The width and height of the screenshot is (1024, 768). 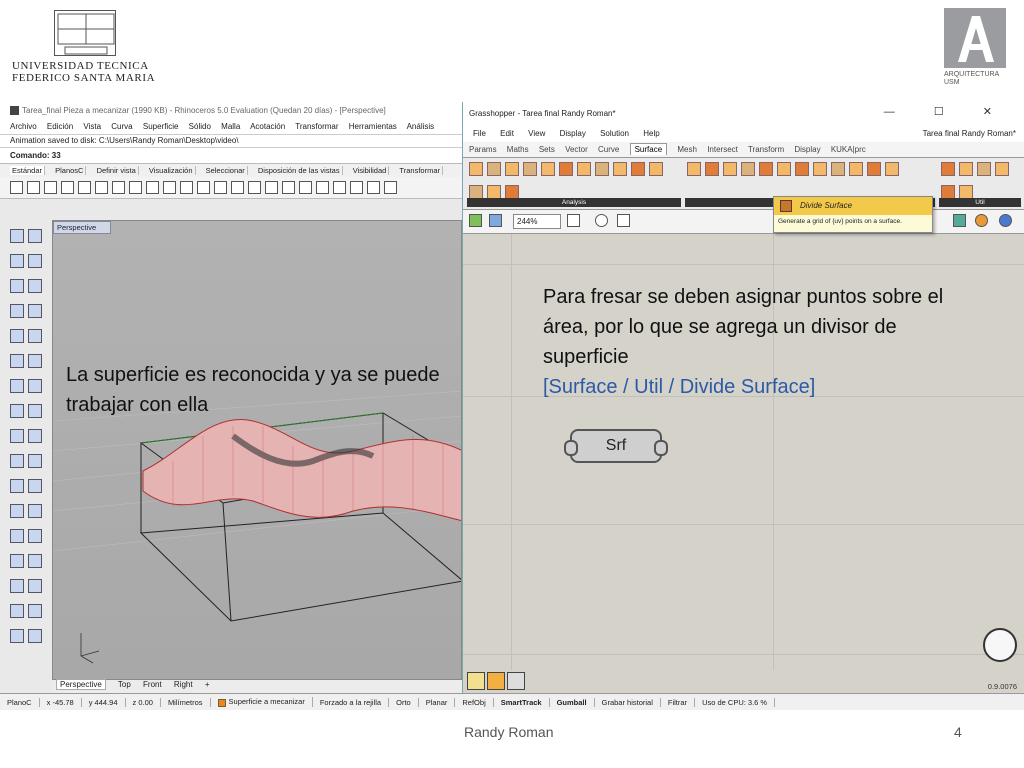 What do you see at coordinates (17, 586) in the screenshot?
I see `layer-panel-icon` at bounding box center [17, 586].